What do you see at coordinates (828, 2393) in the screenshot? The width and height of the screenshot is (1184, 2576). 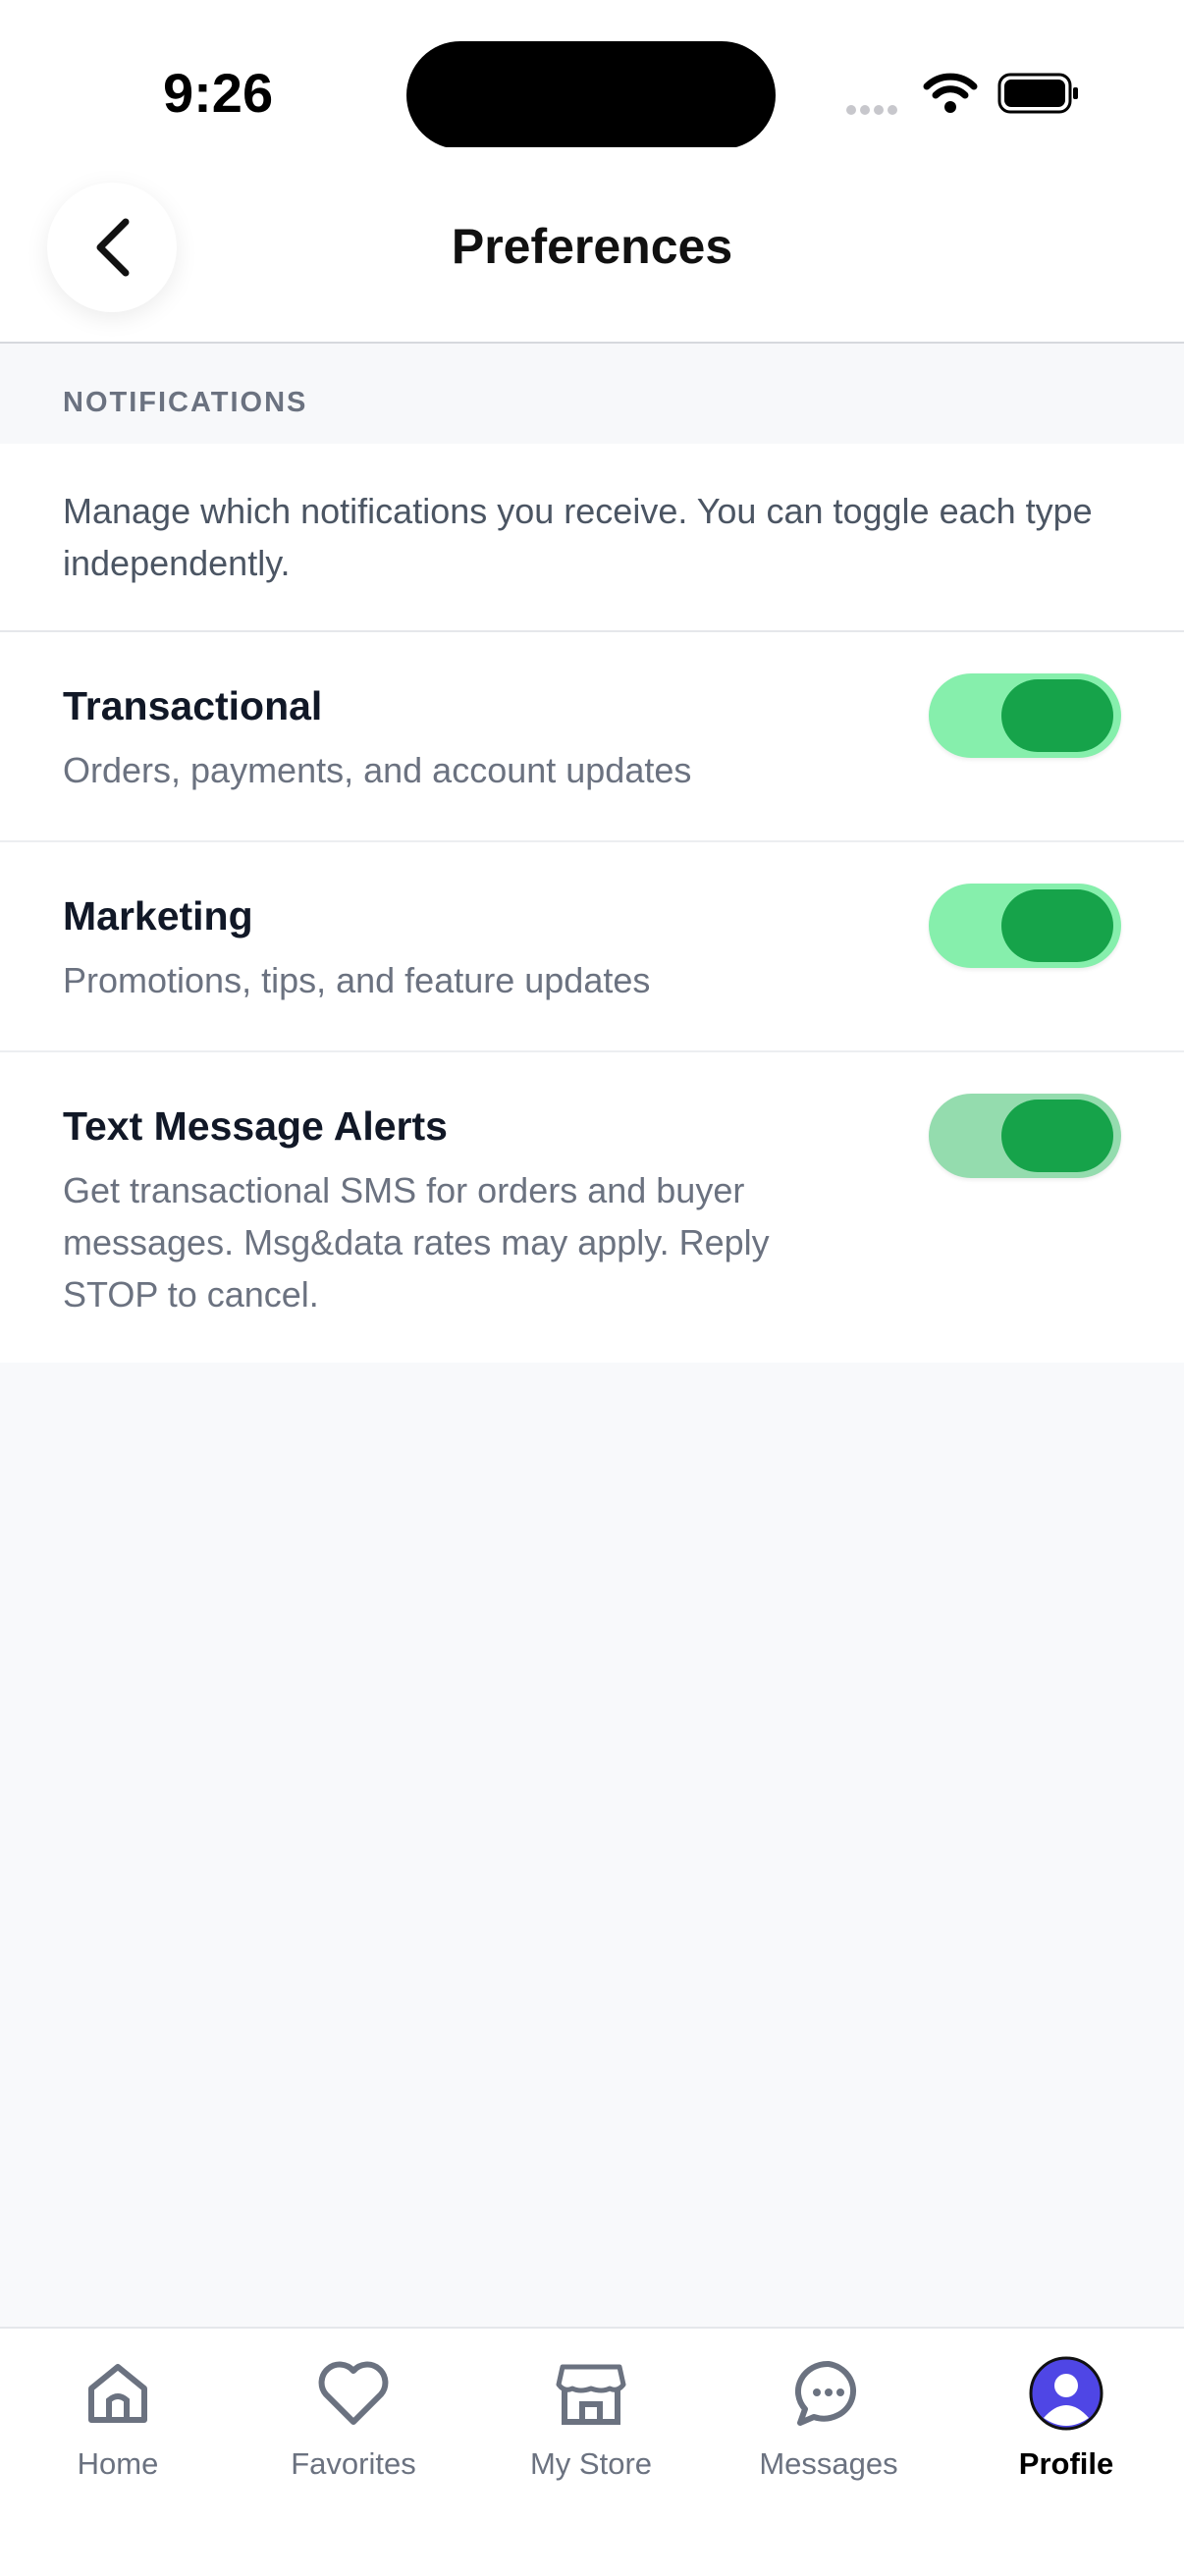 I see `chat-icon` at bounding box center [828, 2393].